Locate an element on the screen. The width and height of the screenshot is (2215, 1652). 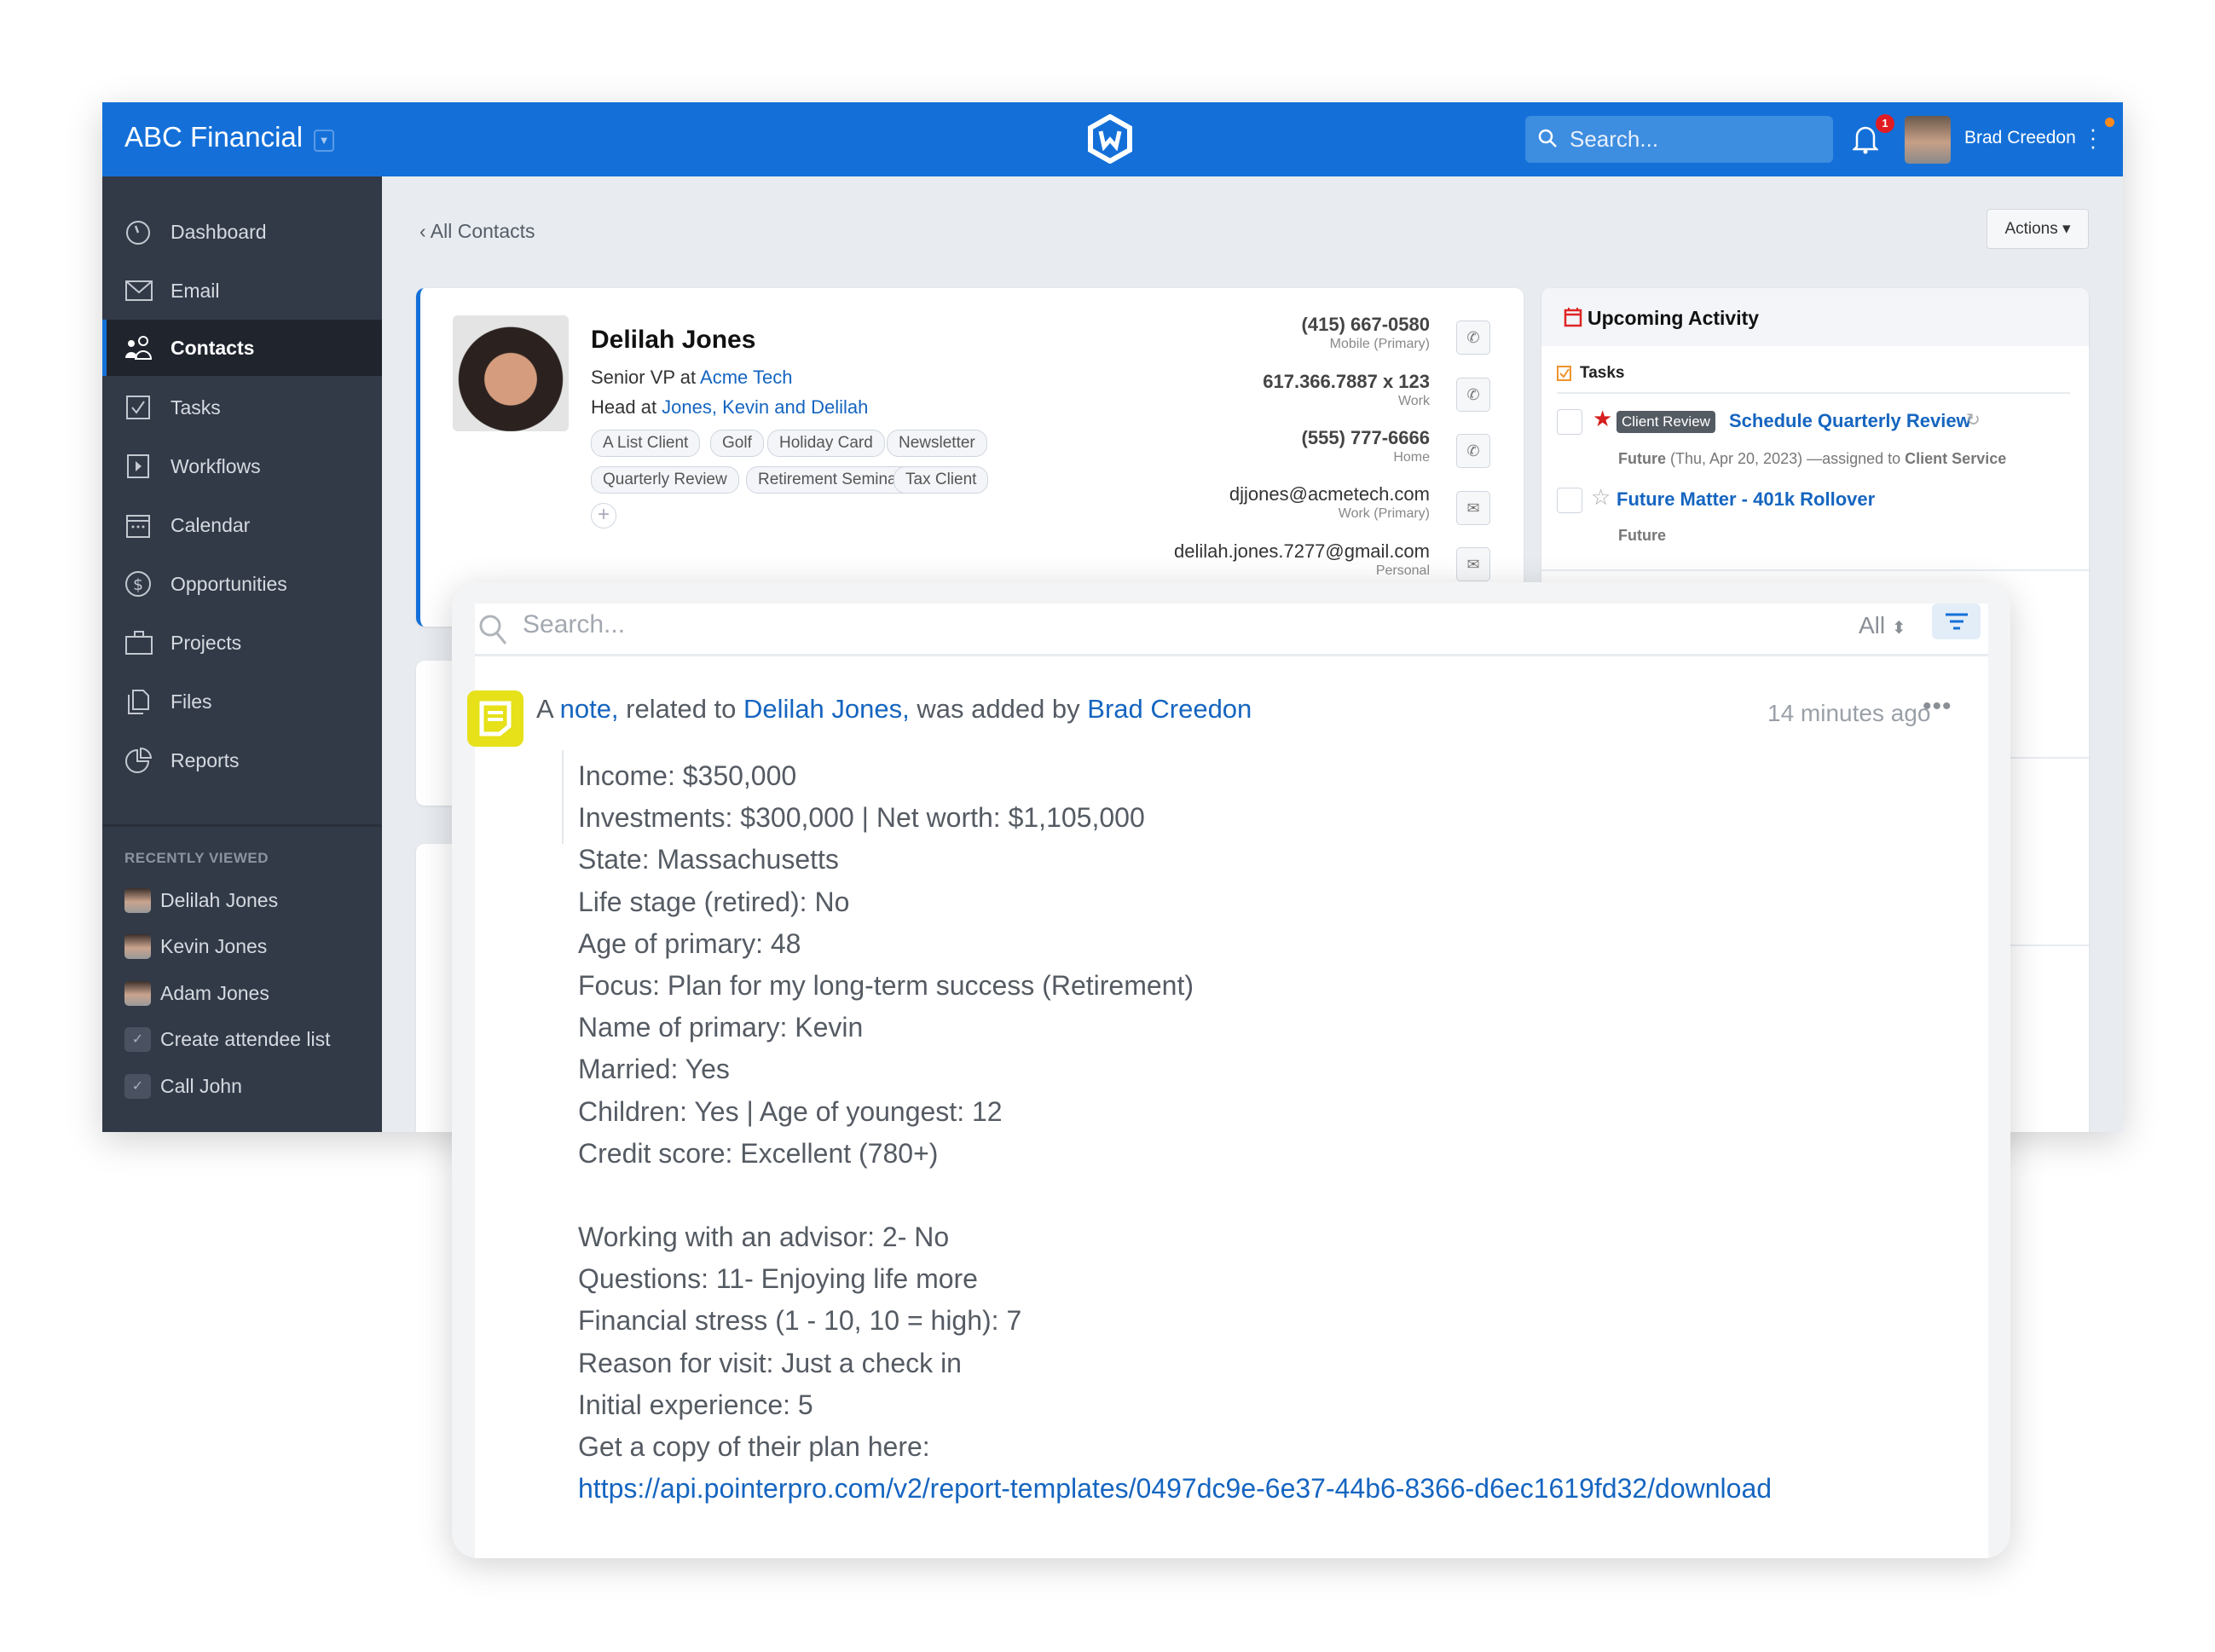
user-name: Brad Creedon is located at coordinates (2020, 138).